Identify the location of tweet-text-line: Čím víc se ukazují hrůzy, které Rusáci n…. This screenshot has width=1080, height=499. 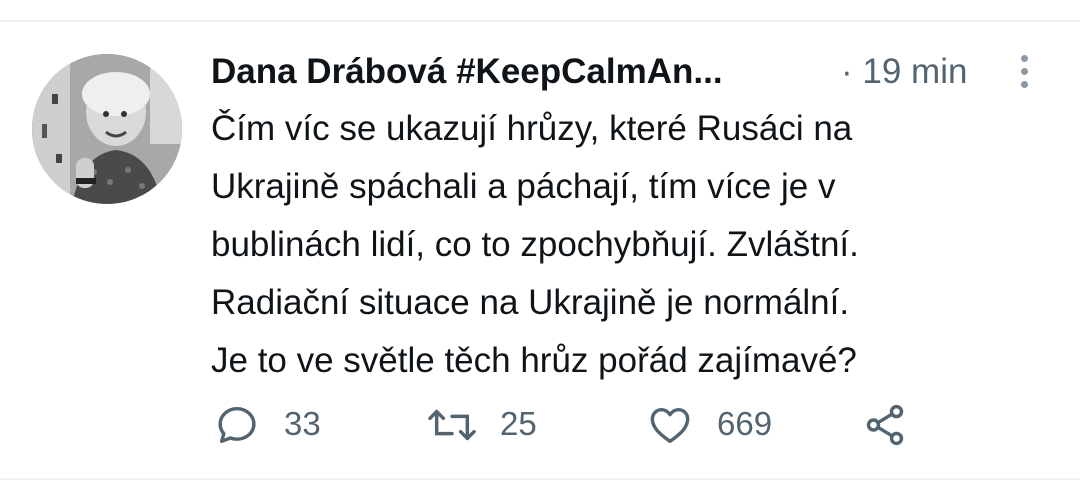
(532, 128).